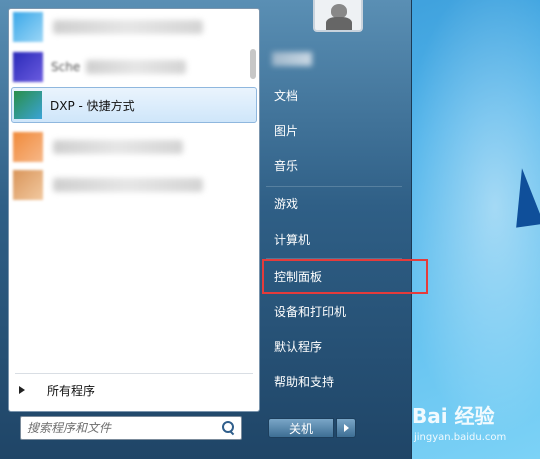 Image resolution: width=540 pixels, height=459 pixels. I want to click on menu-item-pictures: 图片, so click(334, 130).